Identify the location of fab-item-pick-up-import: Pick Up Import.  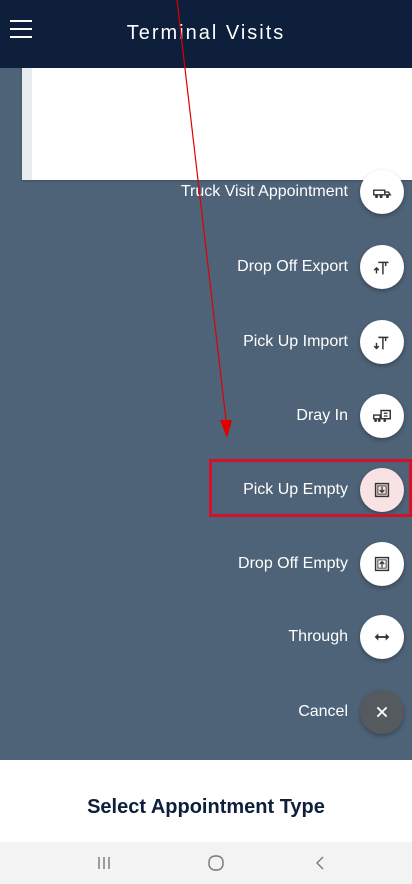
(323, 342).